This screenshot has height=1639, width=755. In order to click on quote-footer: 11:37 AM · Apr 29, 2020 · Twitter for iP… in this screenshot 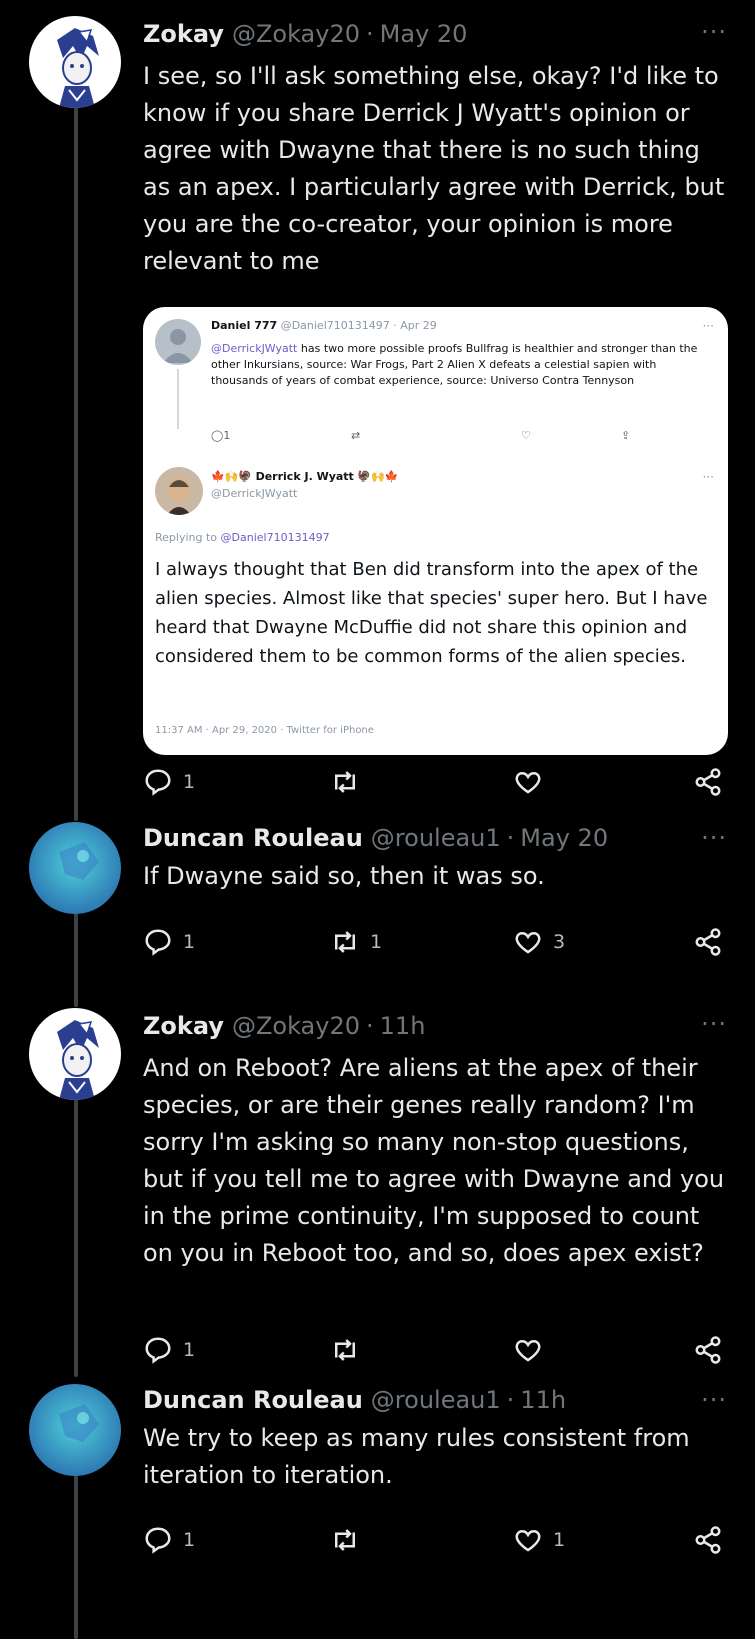, I will do `click(264, 730)`.